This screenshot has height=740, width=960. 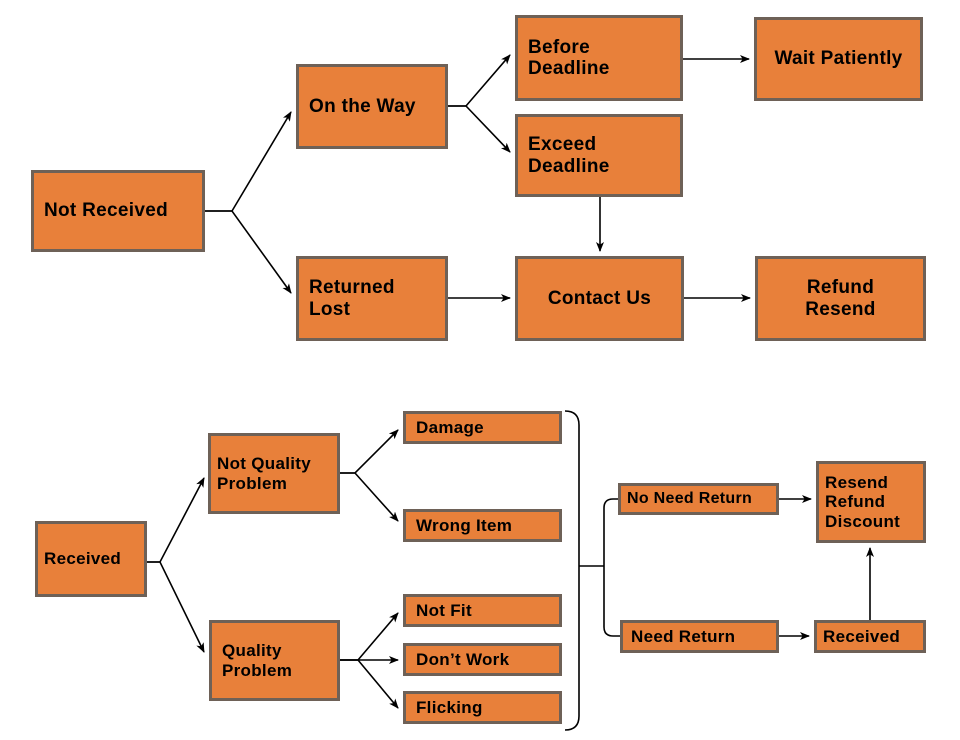 What do you see at coordinates (369, 636) in the screenshot?
I see `edge-quality-problem-to-not-fit` at bounding box center [369, 636].